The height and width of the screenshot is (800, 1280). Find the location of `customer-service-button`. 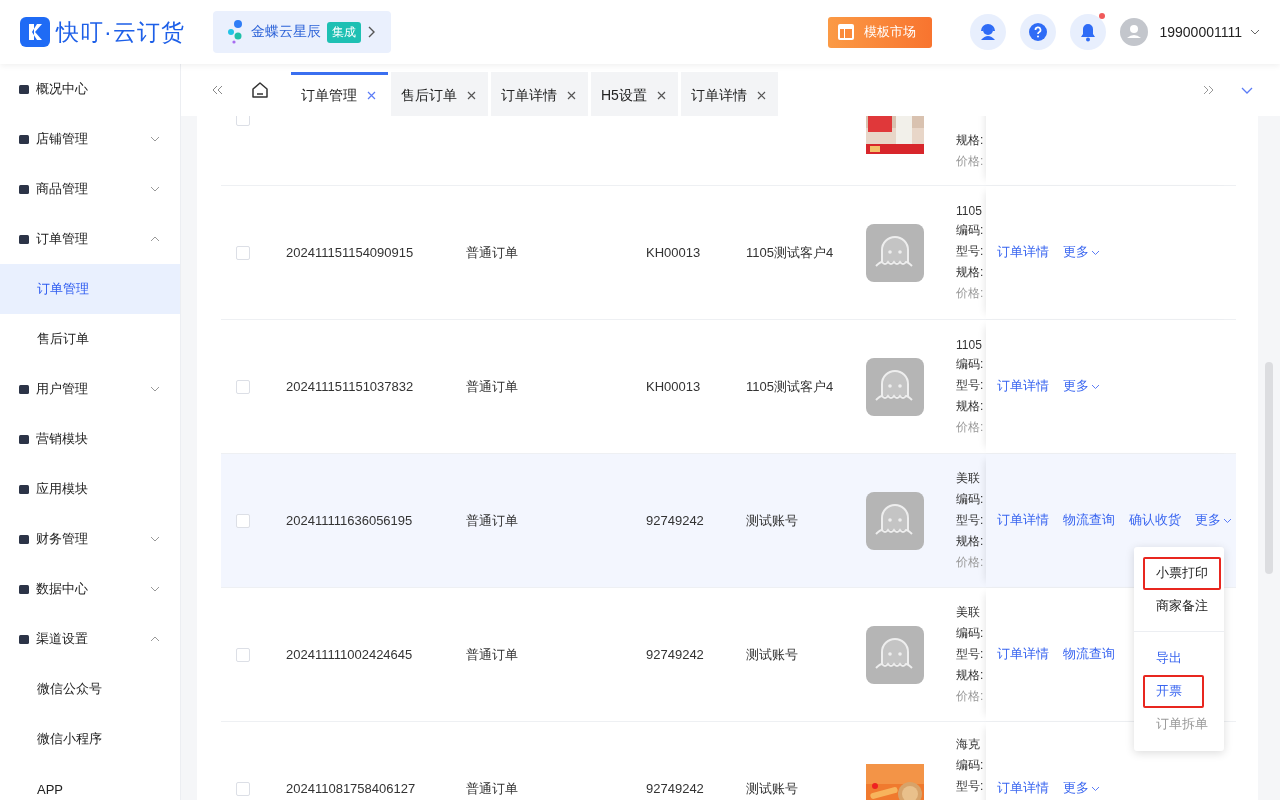

customer-service-button is located at coordinates (988, 32).